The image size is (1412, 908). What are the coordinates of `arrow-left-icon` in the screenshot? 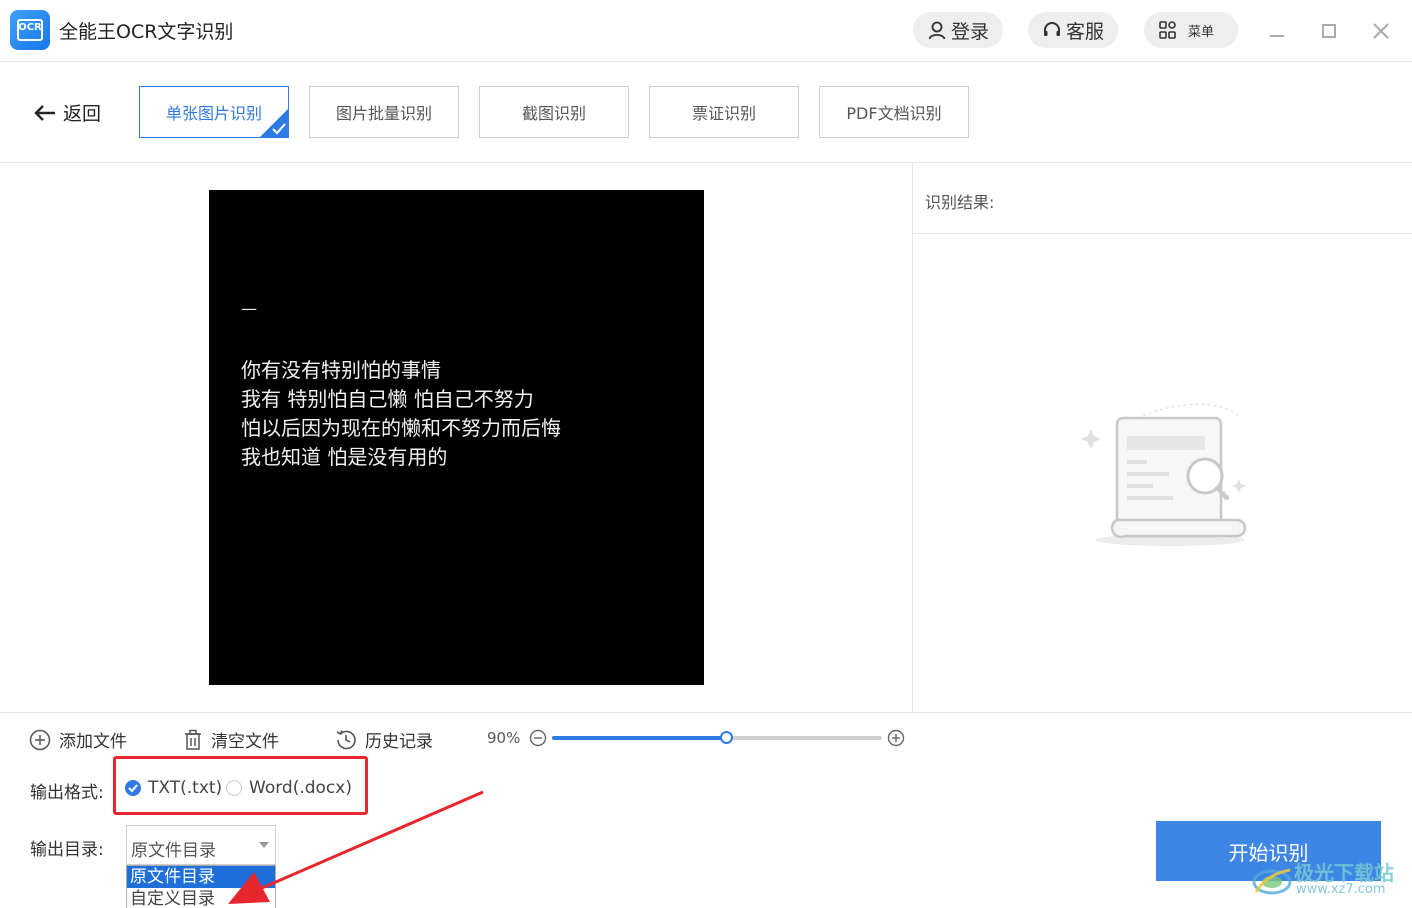 It's located at (44, 112).